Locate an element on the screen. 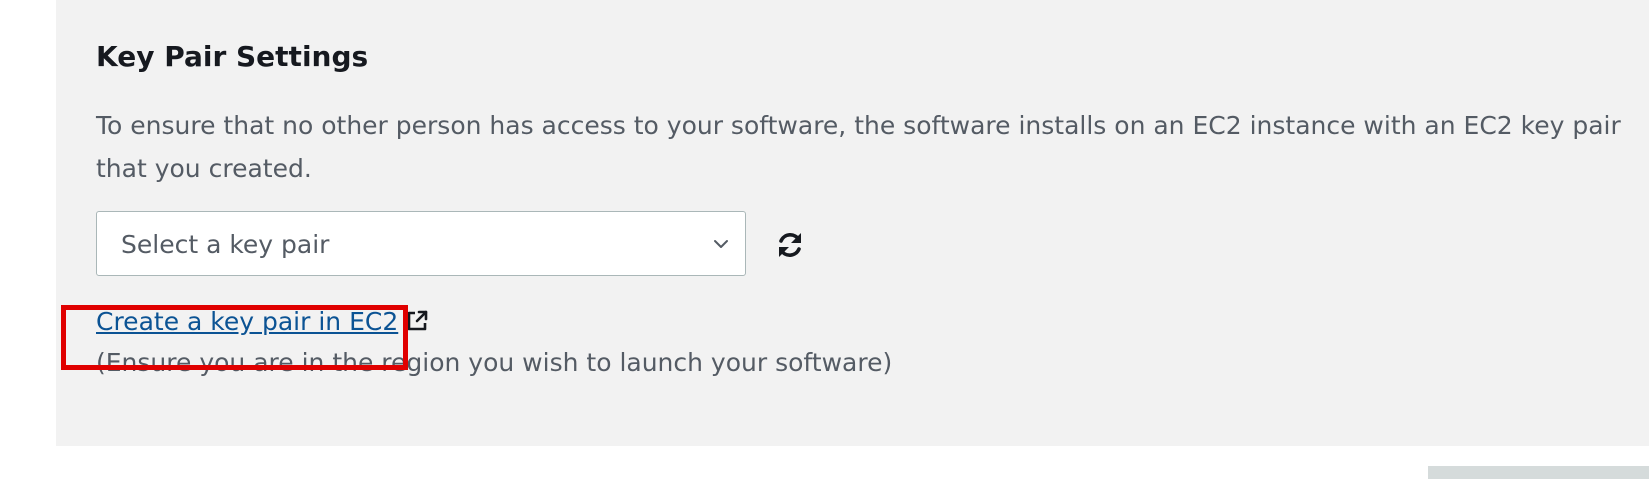  create-key-pair-link: Create a key pair in EC2 is located at coordinates (247, 321).